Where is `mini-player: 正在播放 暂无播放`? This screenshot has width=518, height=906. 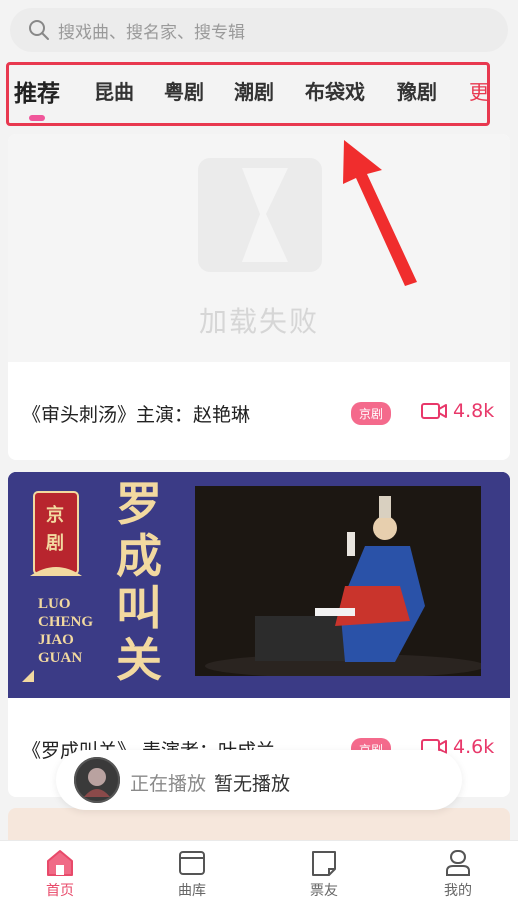 mini-player: 正在播放 暂无播放 is located at coordinates (259, 780).